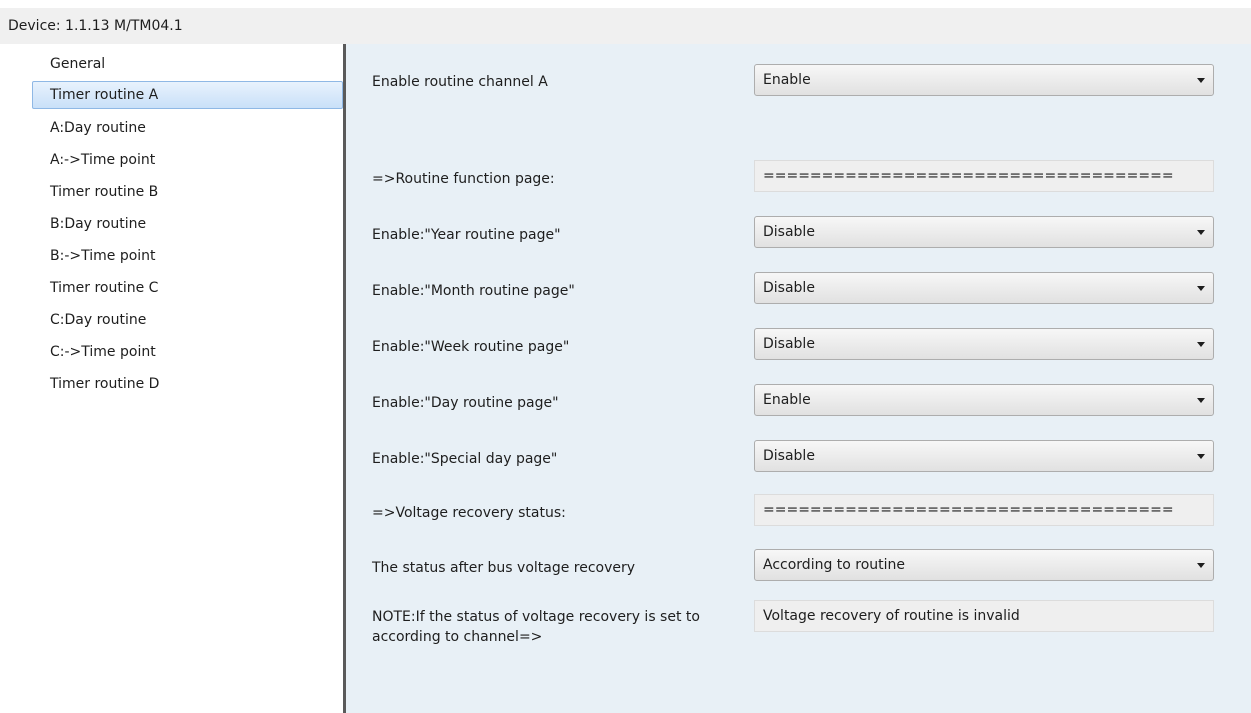  What do you see at coordinates (187, 64) in the screenshot?
I see `sidebar-item-general: General` at bounding box center [187, 64].